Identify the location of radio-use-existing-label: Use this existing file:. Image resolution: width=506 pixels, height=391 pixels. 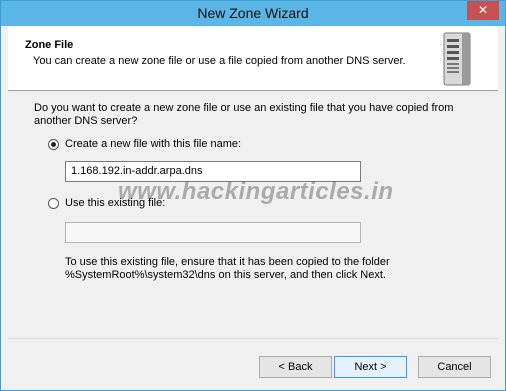
(115, 203).